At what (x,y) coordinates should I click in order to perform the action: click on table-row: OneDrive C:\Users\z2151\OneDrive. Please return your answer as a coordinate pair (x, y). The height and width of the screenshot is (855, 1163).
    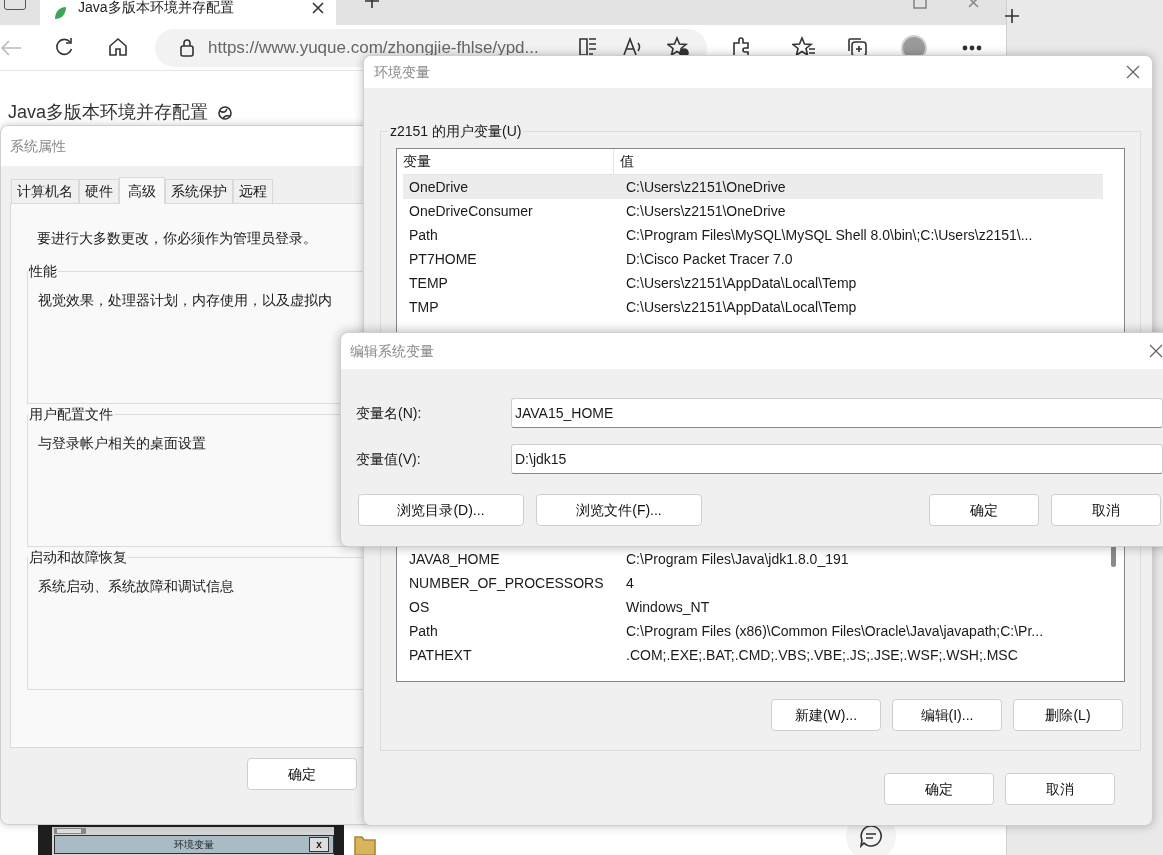
    Looking at the image, I should click on (753, 187).